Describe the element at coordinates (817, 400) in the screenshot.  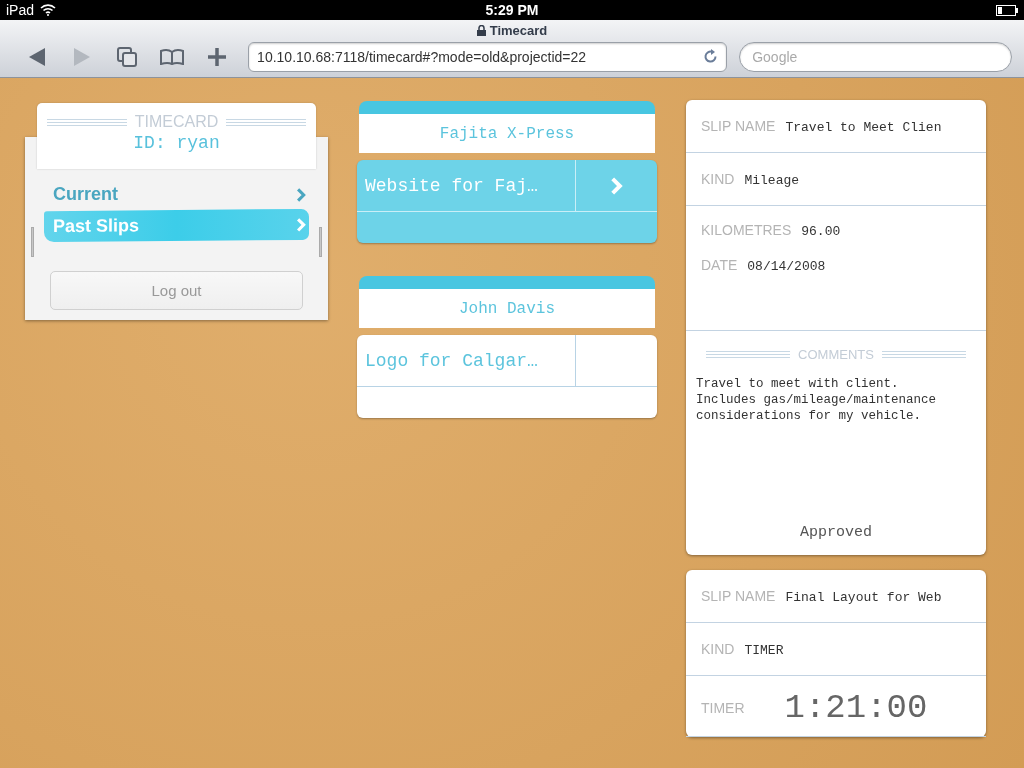
I see `comment-text: Travel to meet with client. Includes gas/mileage/maintenance considerations for my vehicle.` at that location.